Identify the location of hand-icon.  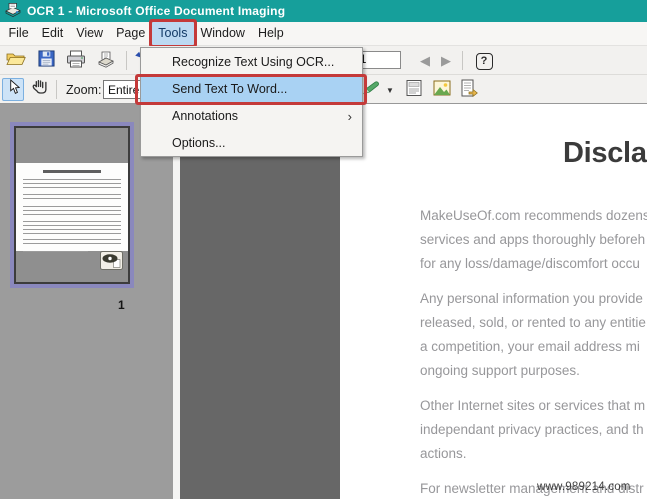
(39, 89).